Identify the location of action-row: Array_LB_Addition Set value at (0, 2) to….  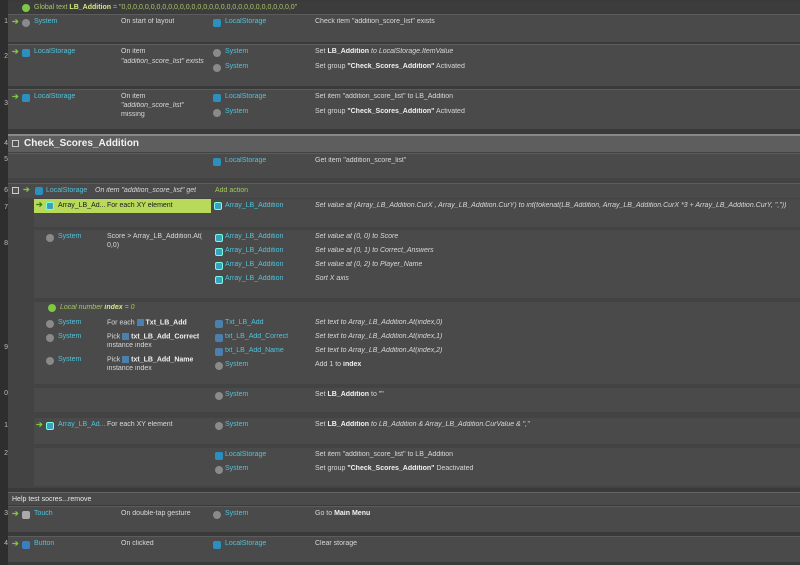
(506, 267).